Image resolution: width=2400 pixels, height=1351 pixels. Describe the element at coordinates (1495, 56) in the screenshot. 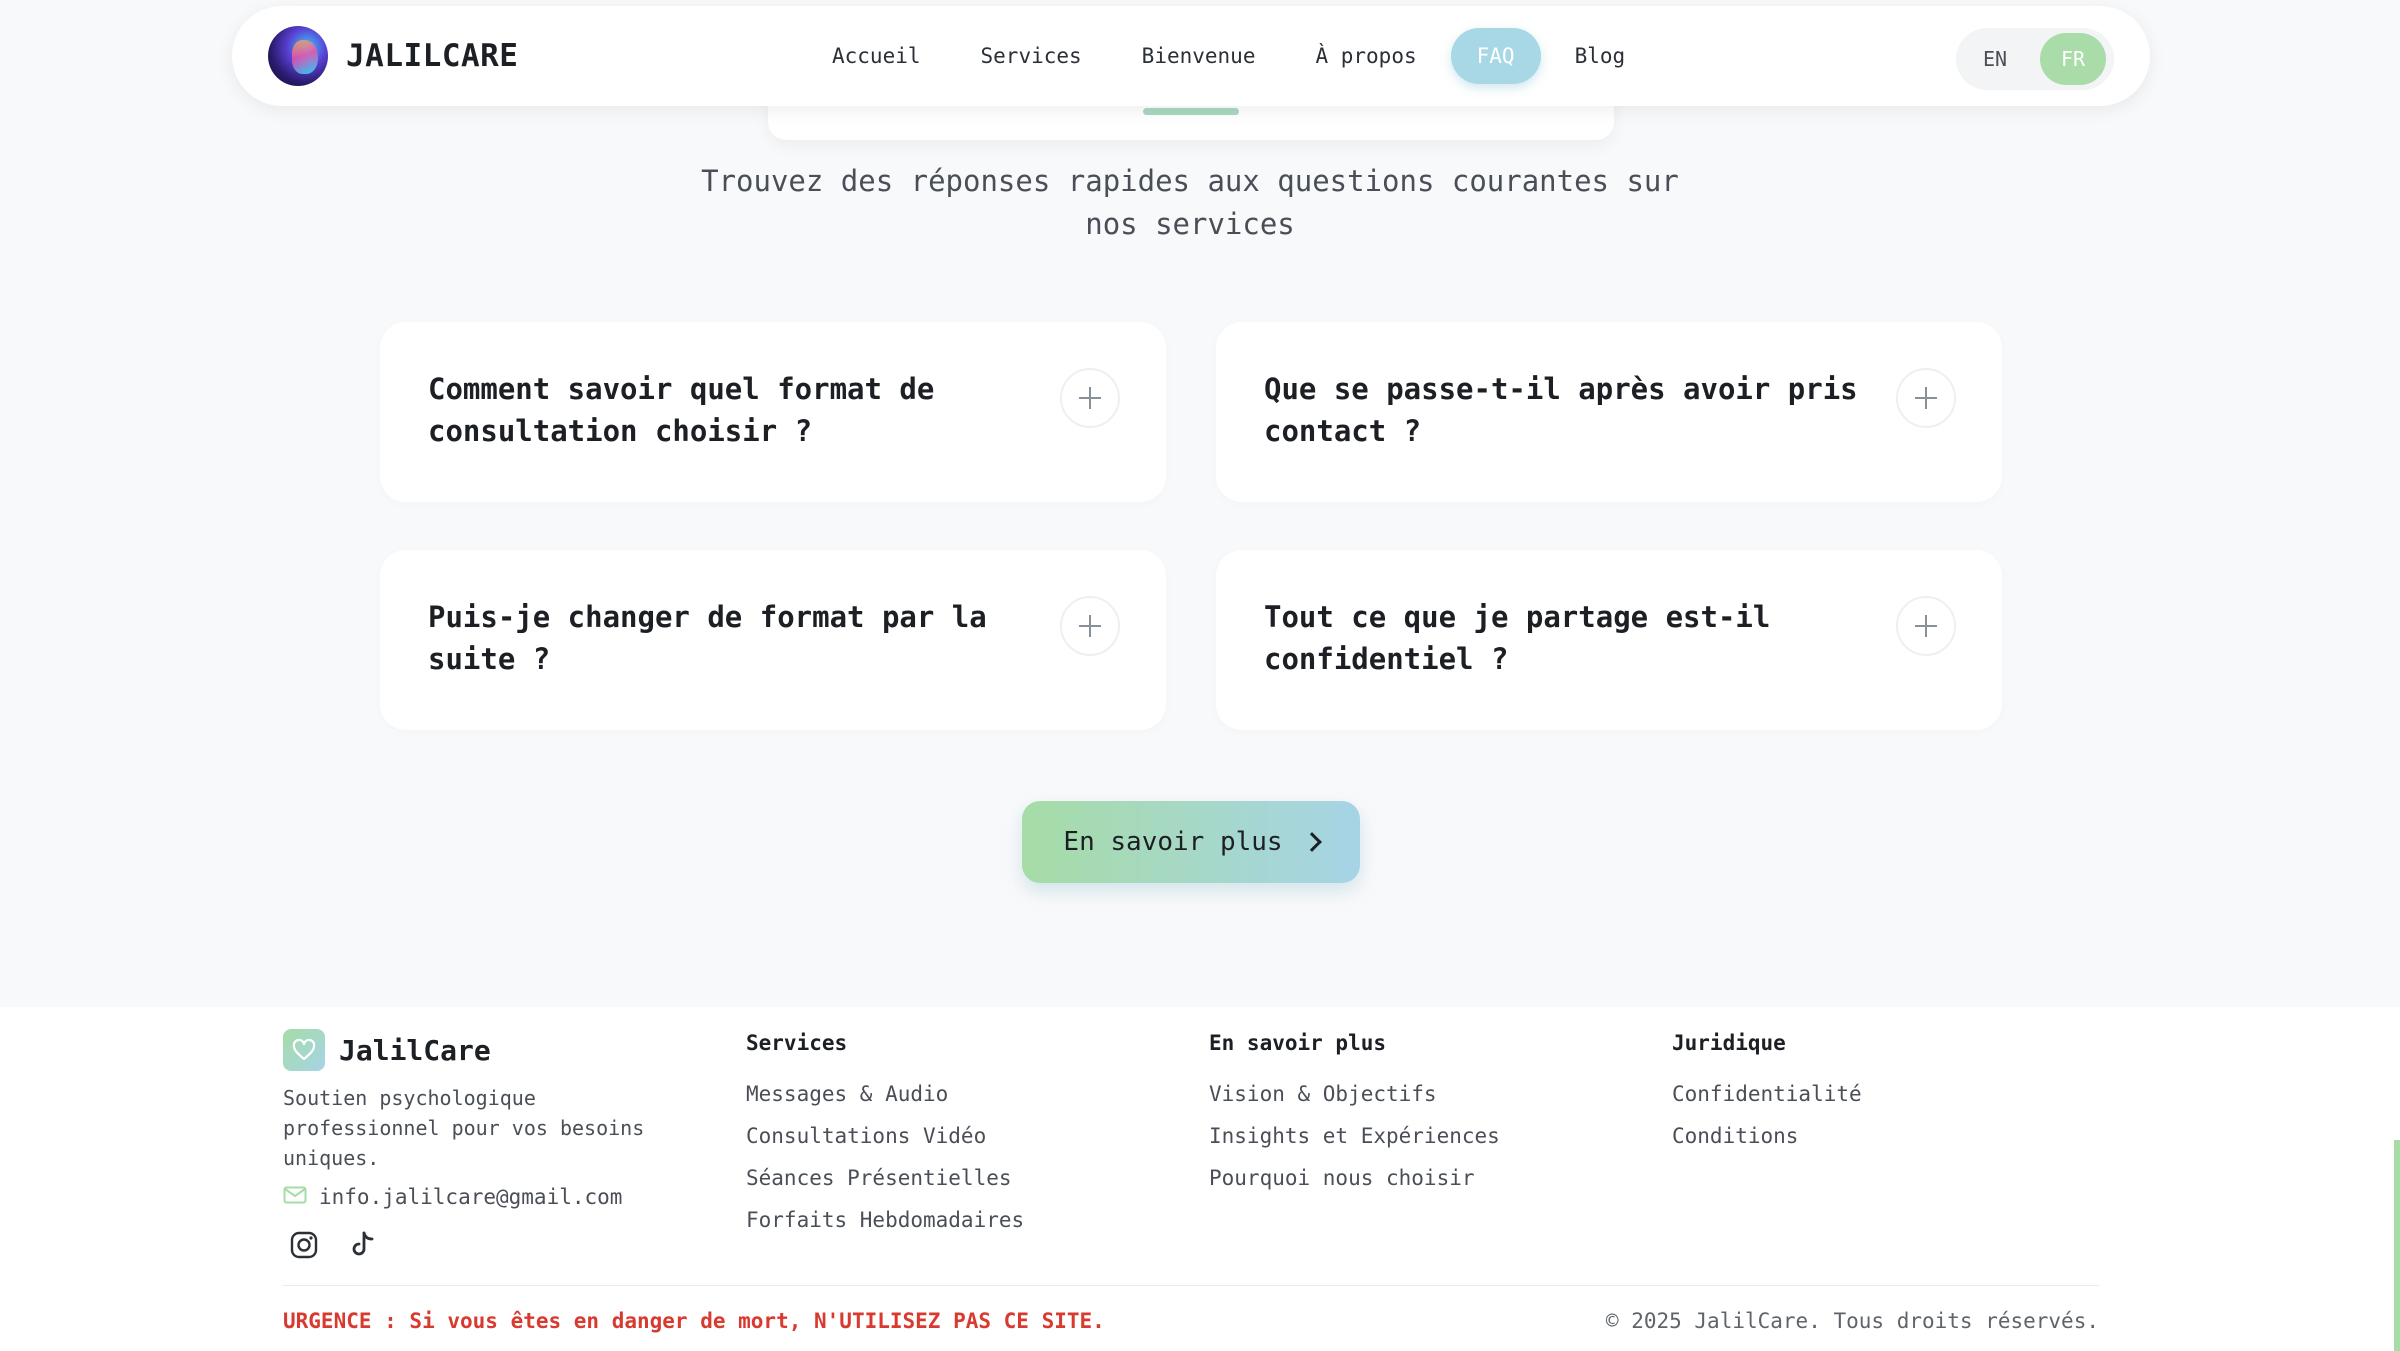

I see `nav-link-faq: FAQ` at that location.